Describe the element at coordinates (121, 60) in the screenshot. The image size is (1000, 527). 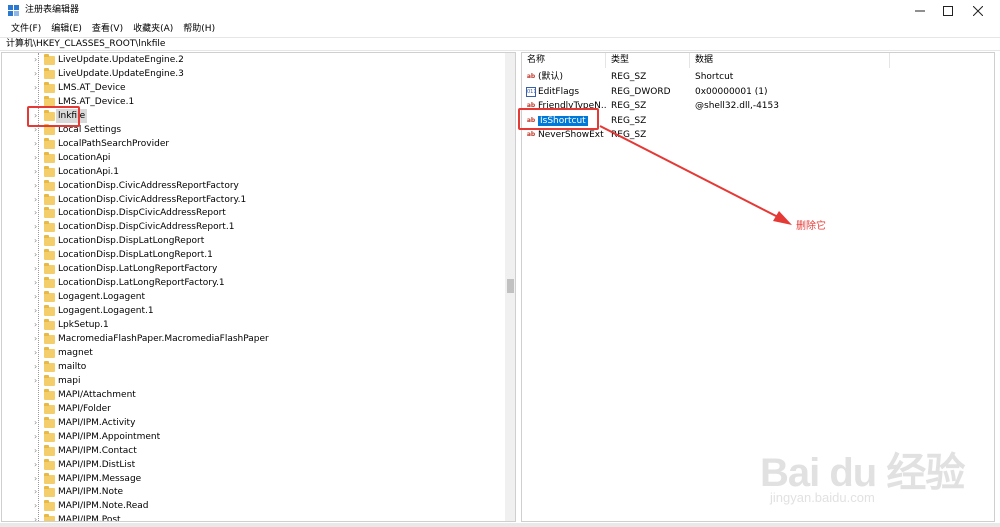
I see `tree-item-label: LiveUpdate.UpdateEngine.2` at that location.